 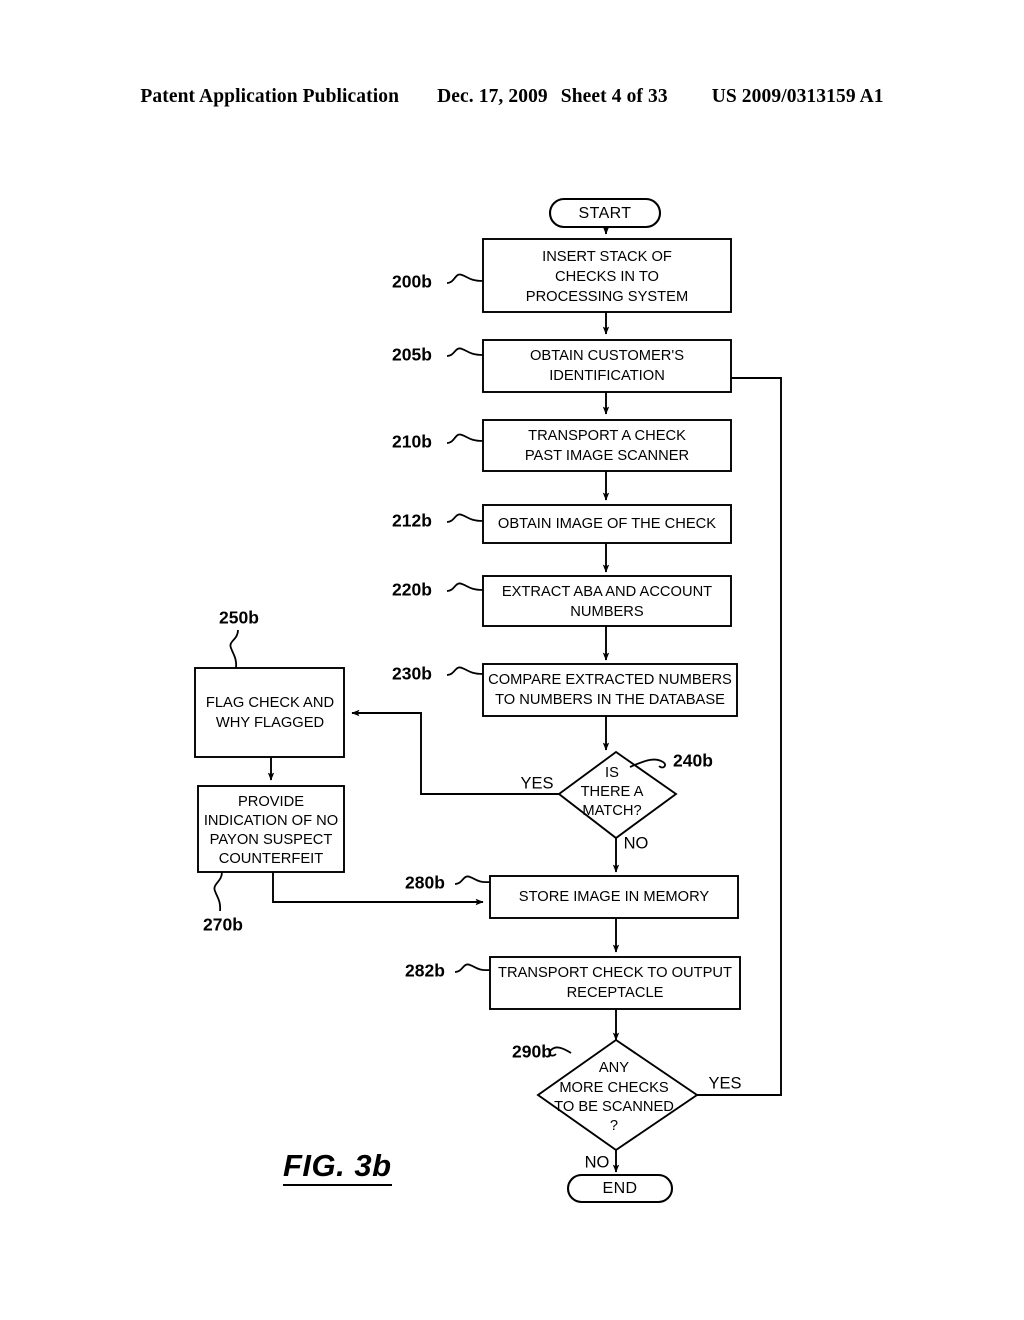 I want to click on node-250b: FLAG CHECK AND WHY FLAGGED 250b, so click(x=269, y=683).